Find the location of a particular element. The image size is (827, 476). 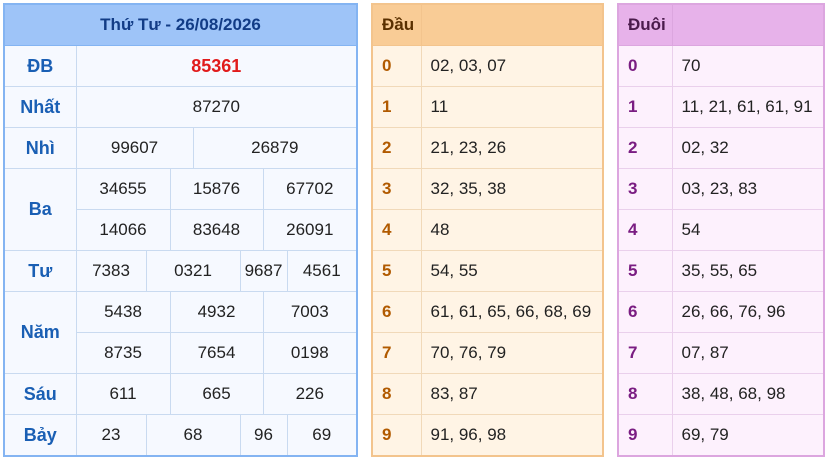

dau-row: 9 91, 96, 98 is located at coordinates (487, 435).